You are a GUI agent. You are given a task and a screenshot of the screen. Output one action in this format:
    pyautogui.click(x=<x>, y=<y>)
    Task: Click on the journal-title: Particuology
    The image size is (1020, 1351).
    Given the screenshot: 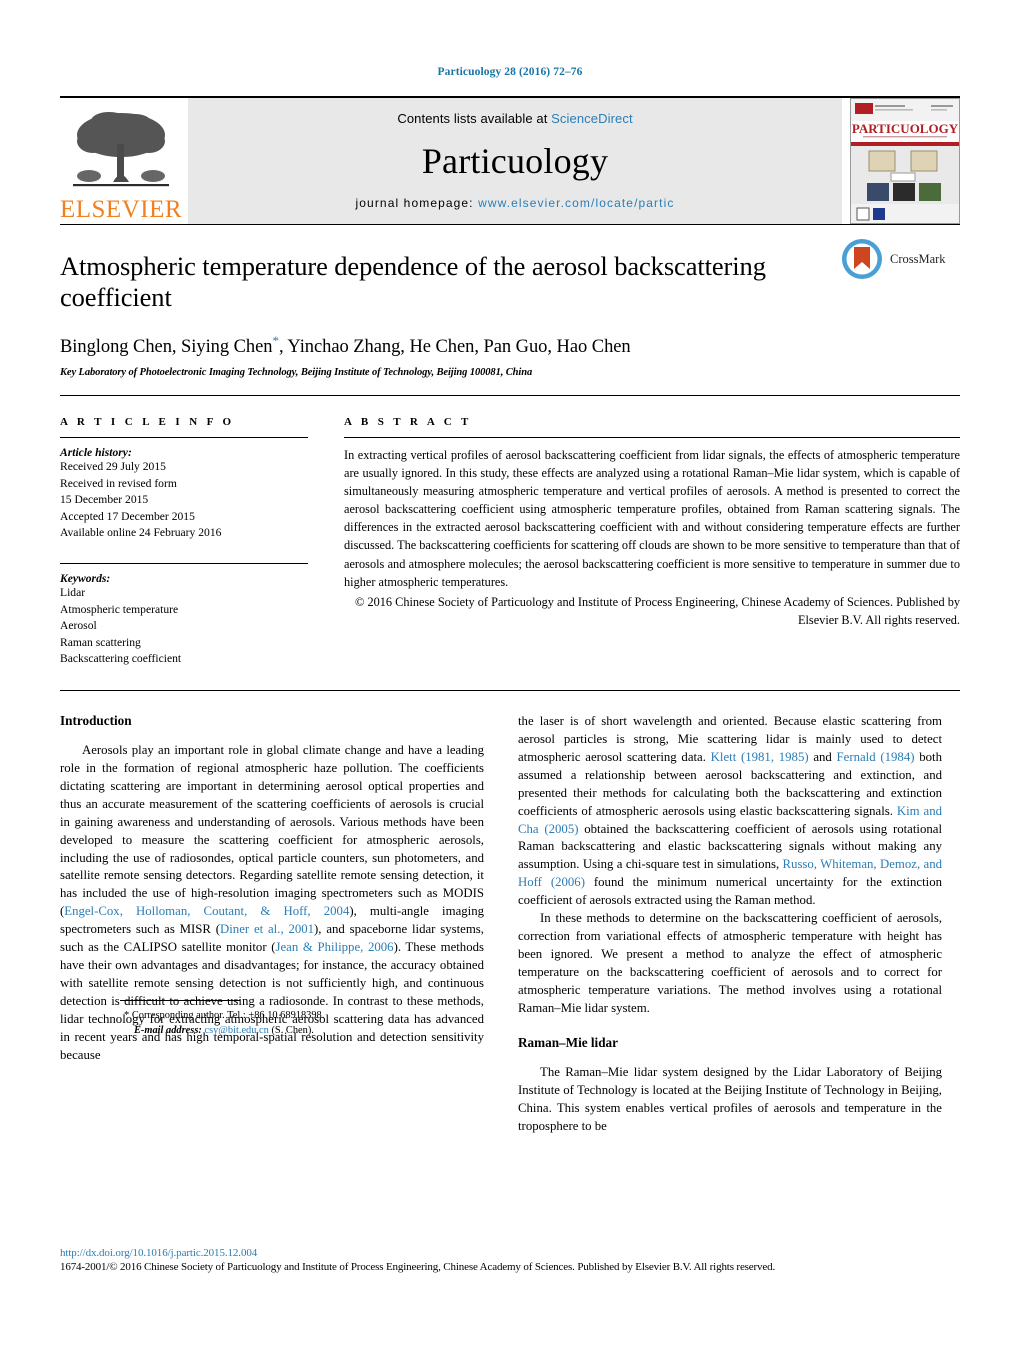 What is the action you would take?
    pyautogui.click(x=515, y=161)
    